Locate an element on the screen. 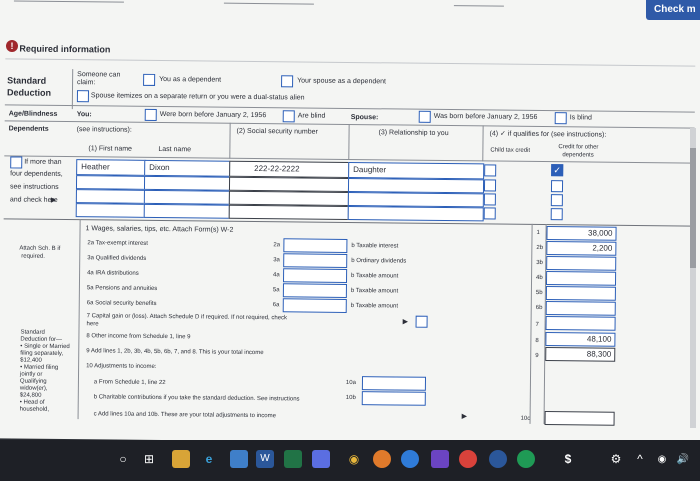  dep1-last-name: Dixon is located at coordinates (187, 168).